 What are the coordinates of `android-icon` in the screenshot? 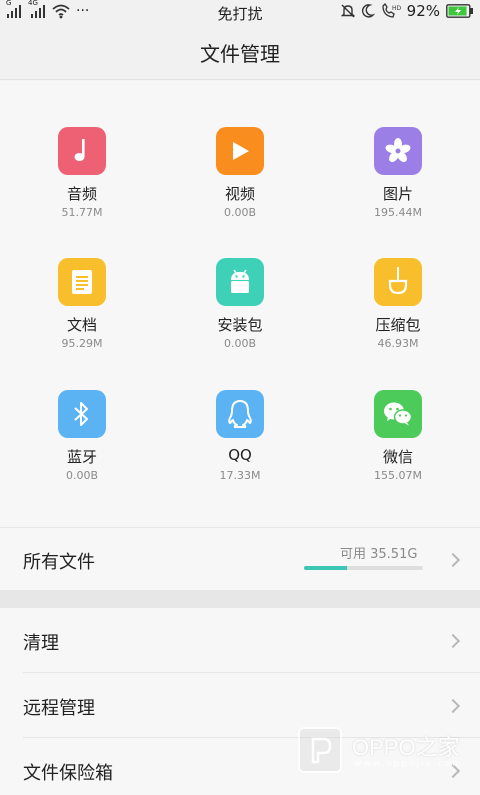 It's located at (240, 282).